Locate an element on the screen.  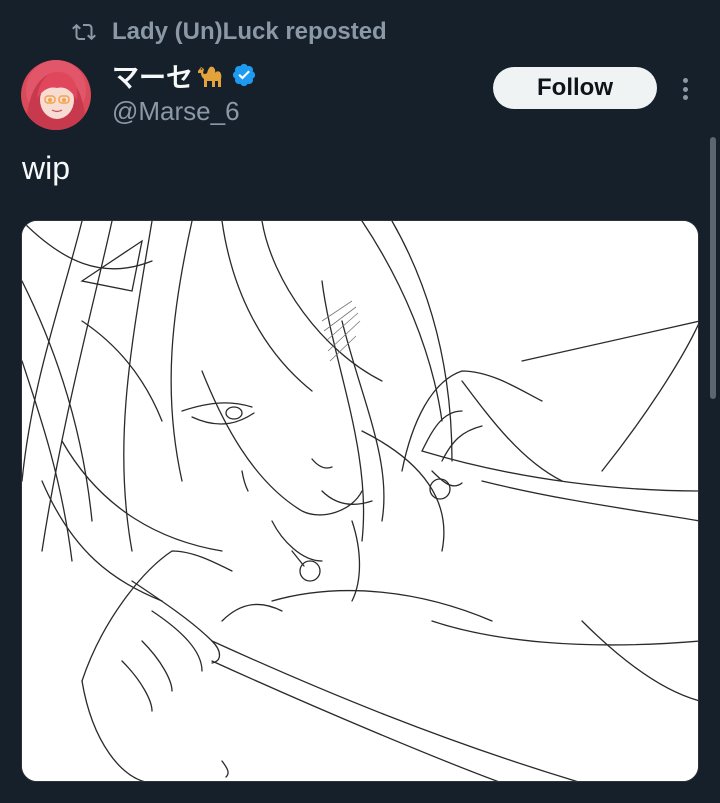
repost-header: Lady (Un)Luck reposted is located at coordinates (229, 32).